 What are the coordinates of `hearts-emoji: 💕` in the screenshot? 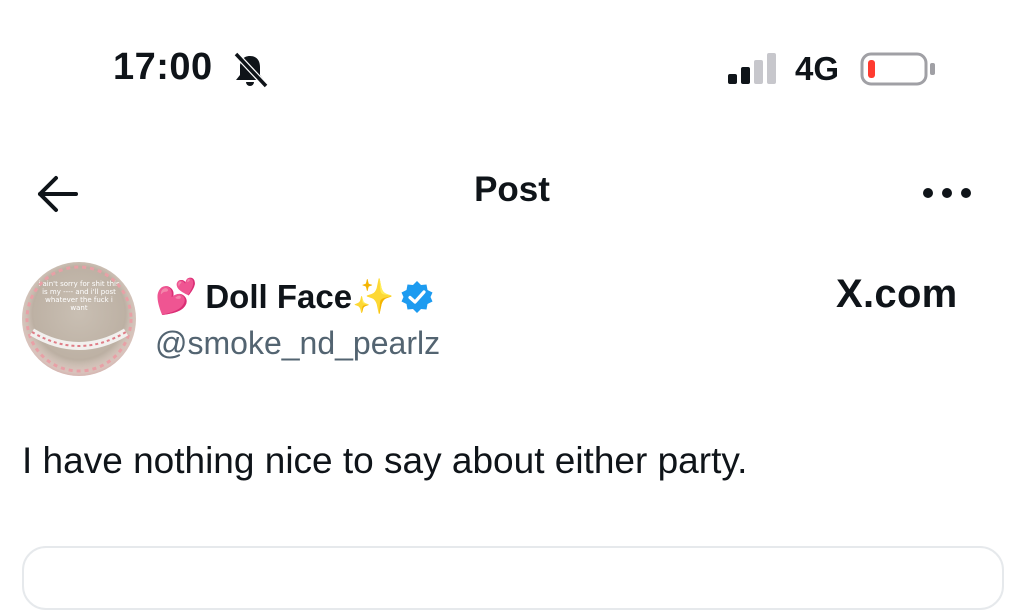 It's located at (176, 297).